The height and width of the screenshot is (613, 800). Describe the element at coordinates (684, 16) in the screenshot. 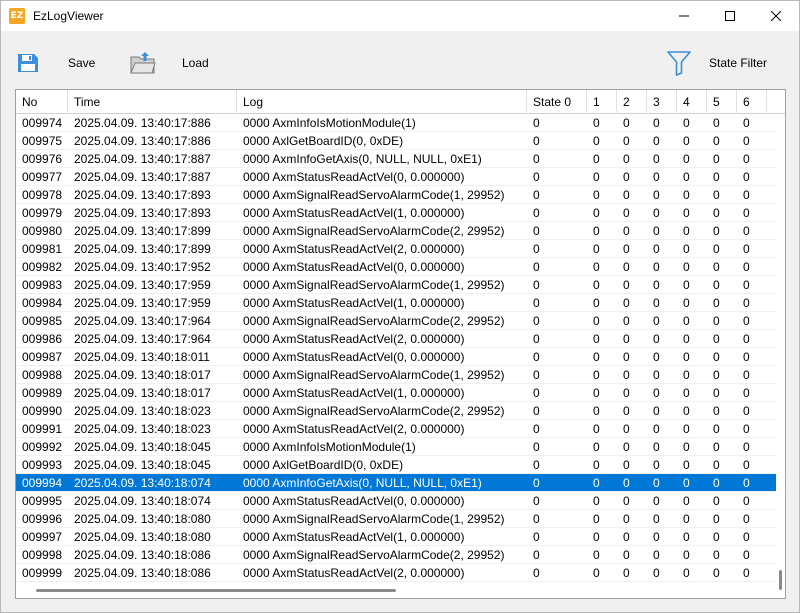

I see `minimize-button` at that location.